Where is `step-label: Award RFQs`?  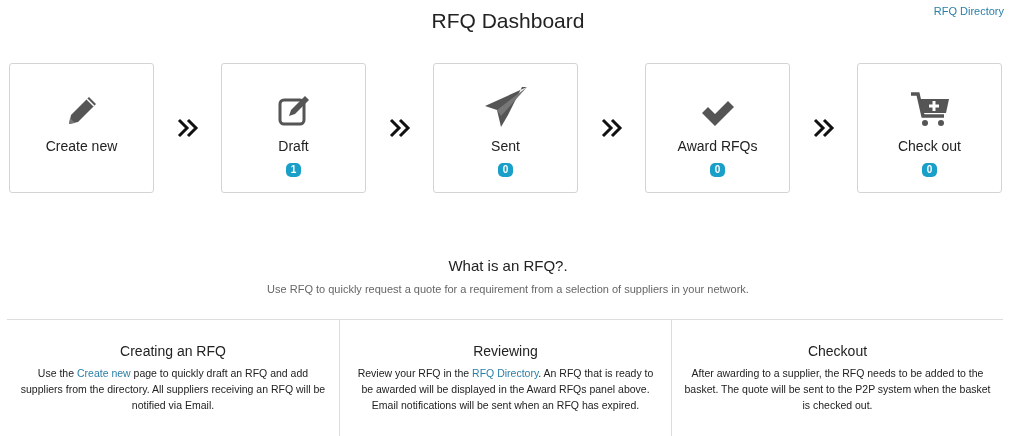 step-label: Award RFQs is located at coordinates (717, 146).